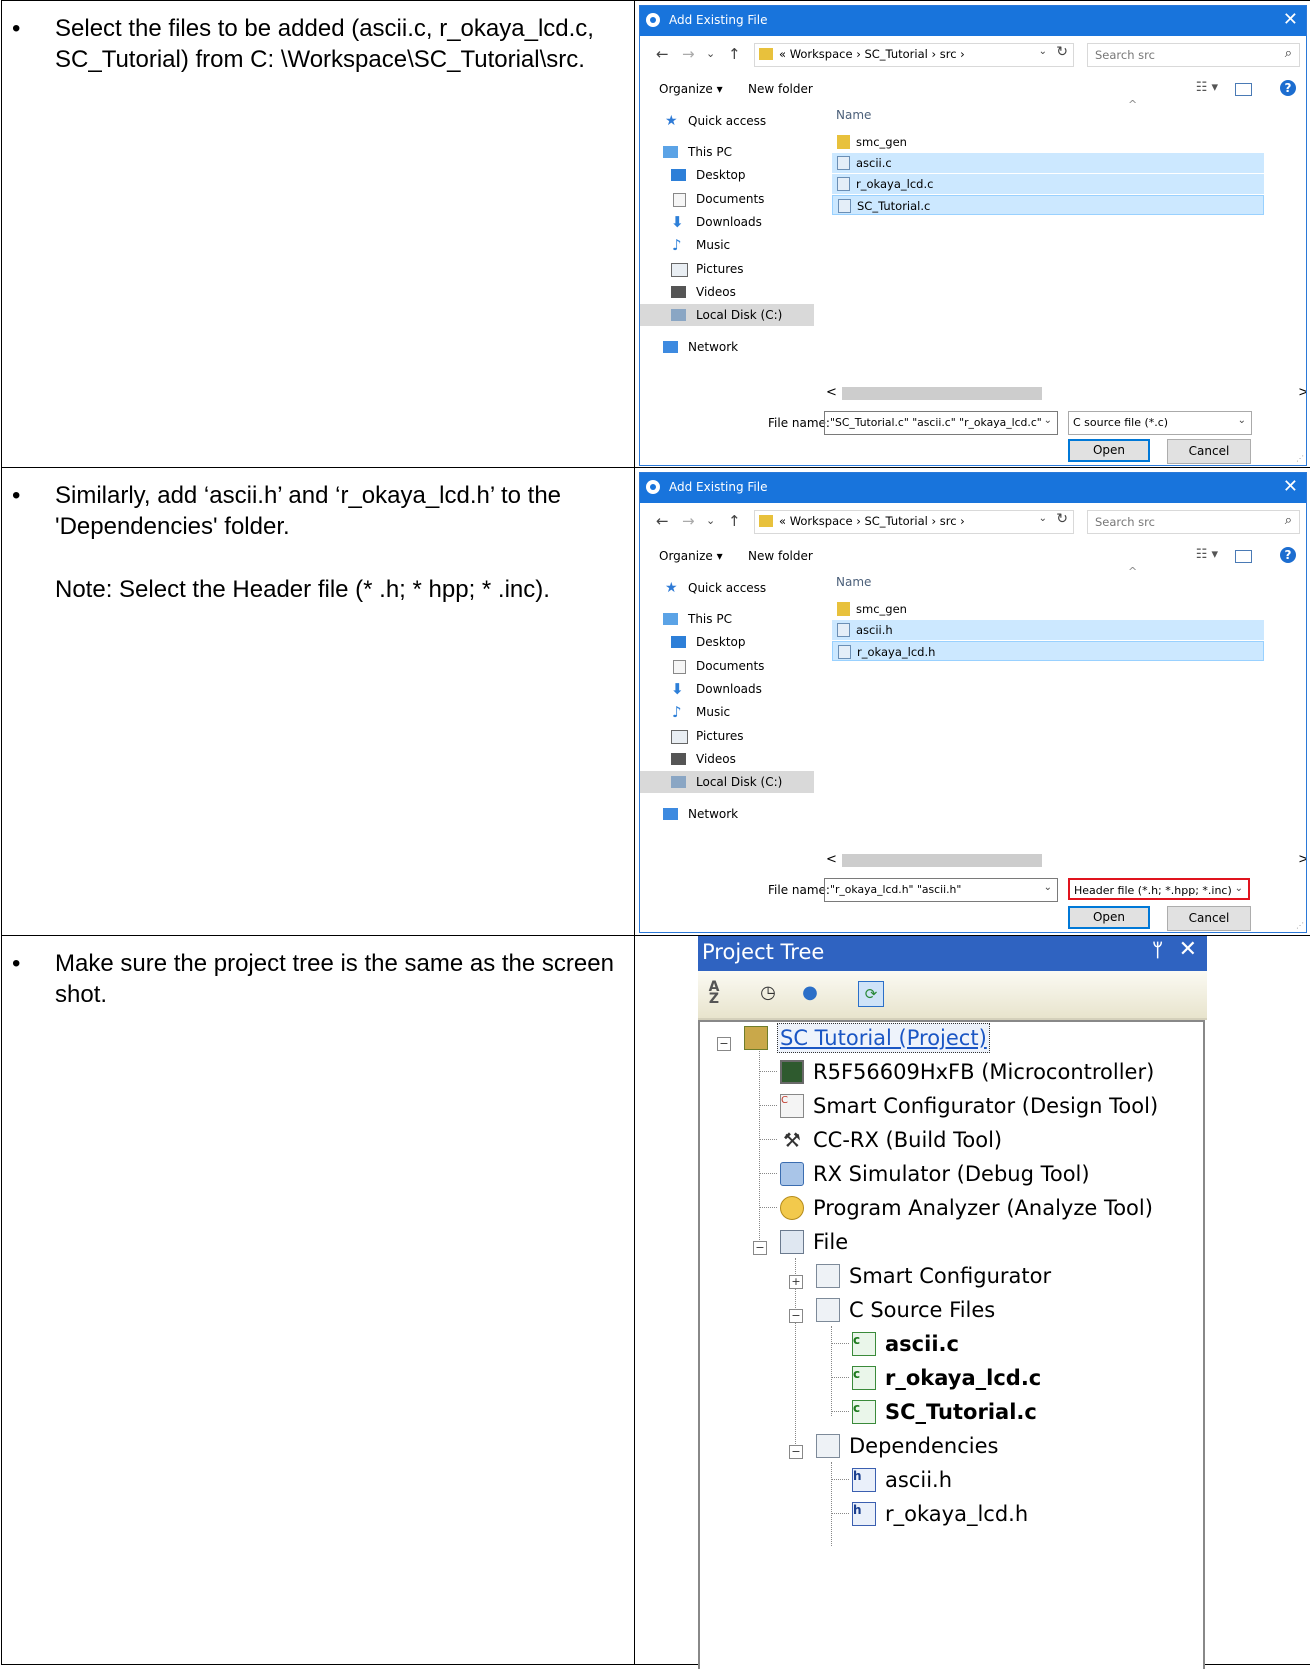  What do you see at coordinates (1048, 184) in the screenshot?
I see `list-item: r_okaya_lcd.c` at bounding box center [1048, 184].